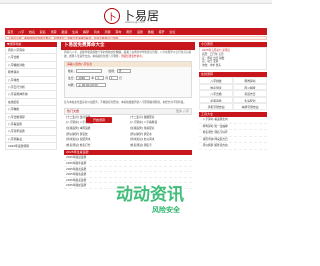  Describe the element at coordinates (73, 110) in the screenshot. I see `hot-section-title: 热门文章` at that location.